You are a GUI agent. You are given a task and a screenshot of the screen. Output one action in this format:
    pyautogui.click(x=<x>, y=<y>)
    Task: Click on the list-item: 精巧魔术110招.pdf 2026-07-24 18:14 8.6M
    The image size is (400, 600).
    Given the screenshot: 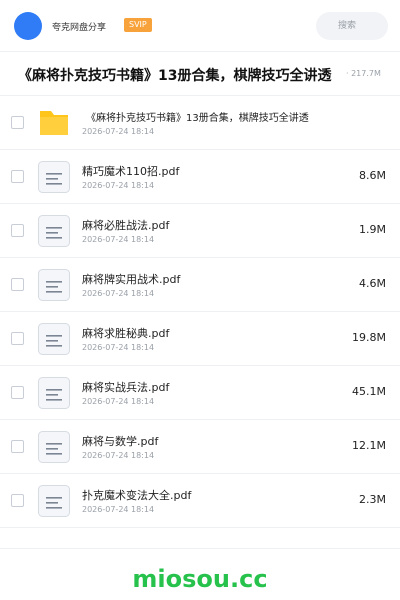 What is the action you would take?
    pyautogui.click(x=200, y=177)
    